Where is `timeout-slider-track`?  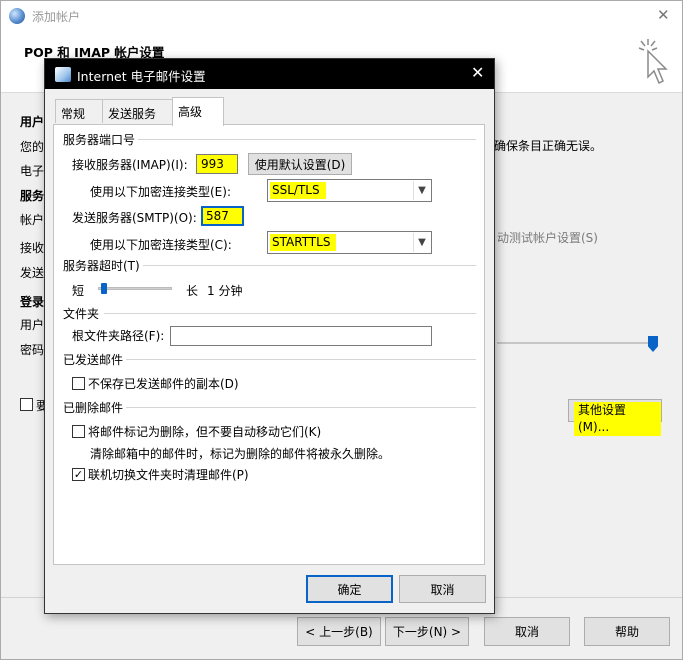
timeout-slider-track is located at coordinates (135, 288).